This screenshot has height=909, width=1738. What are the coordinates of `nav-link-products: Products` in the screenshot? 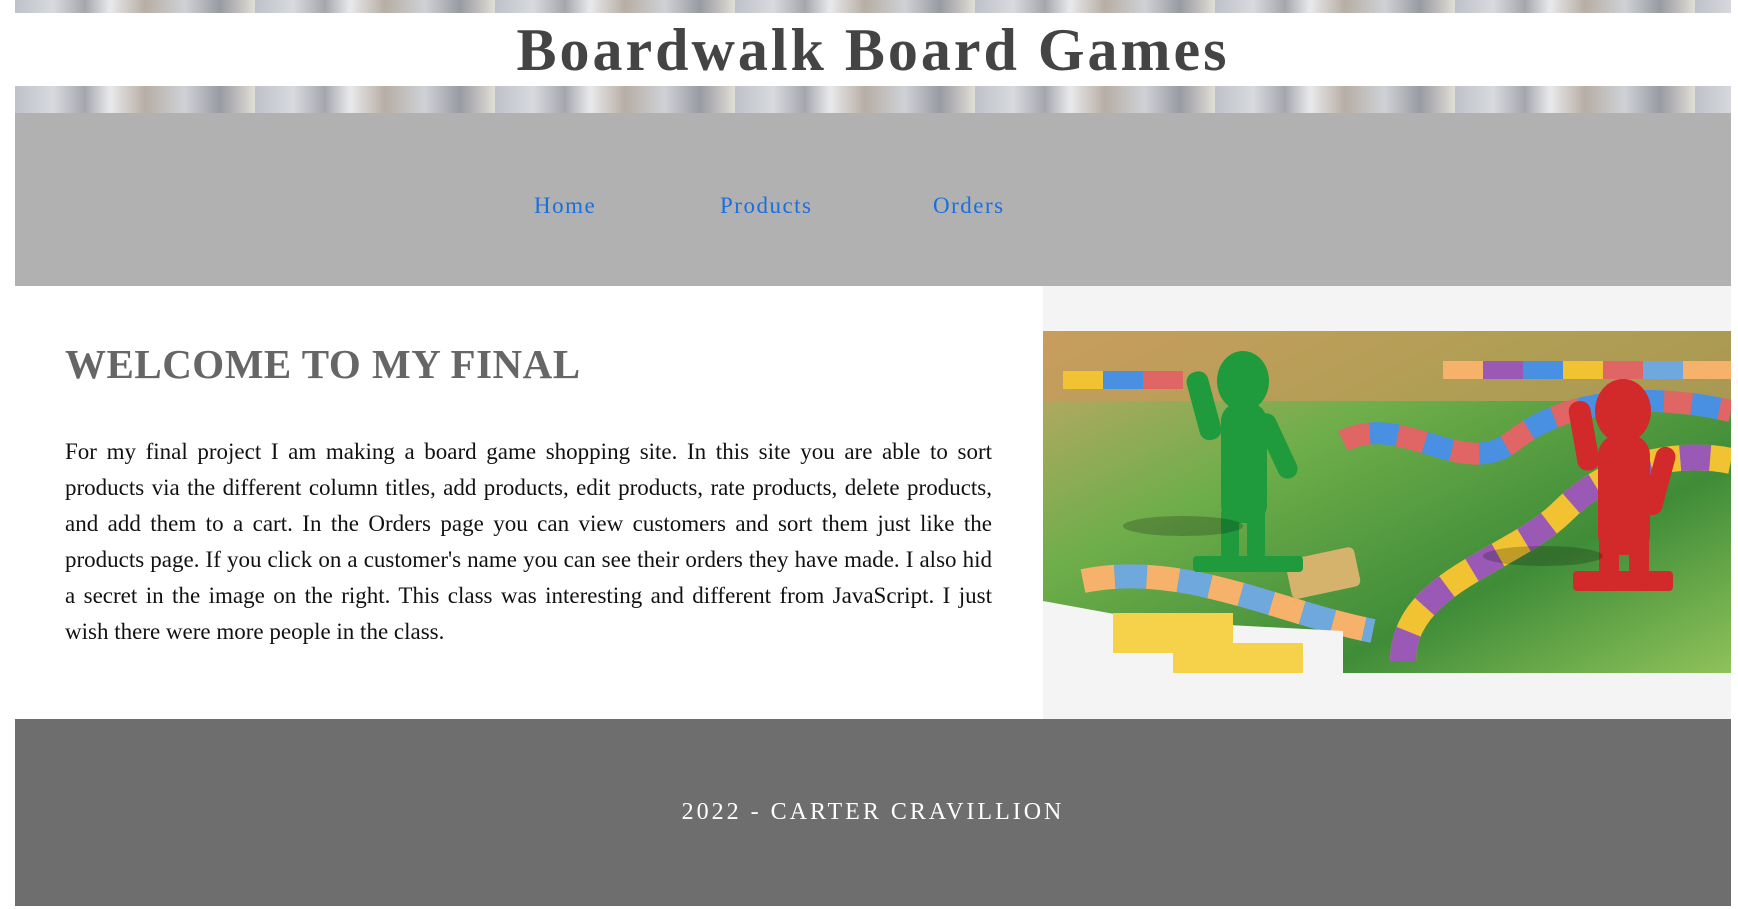 It's located at (766, 206).